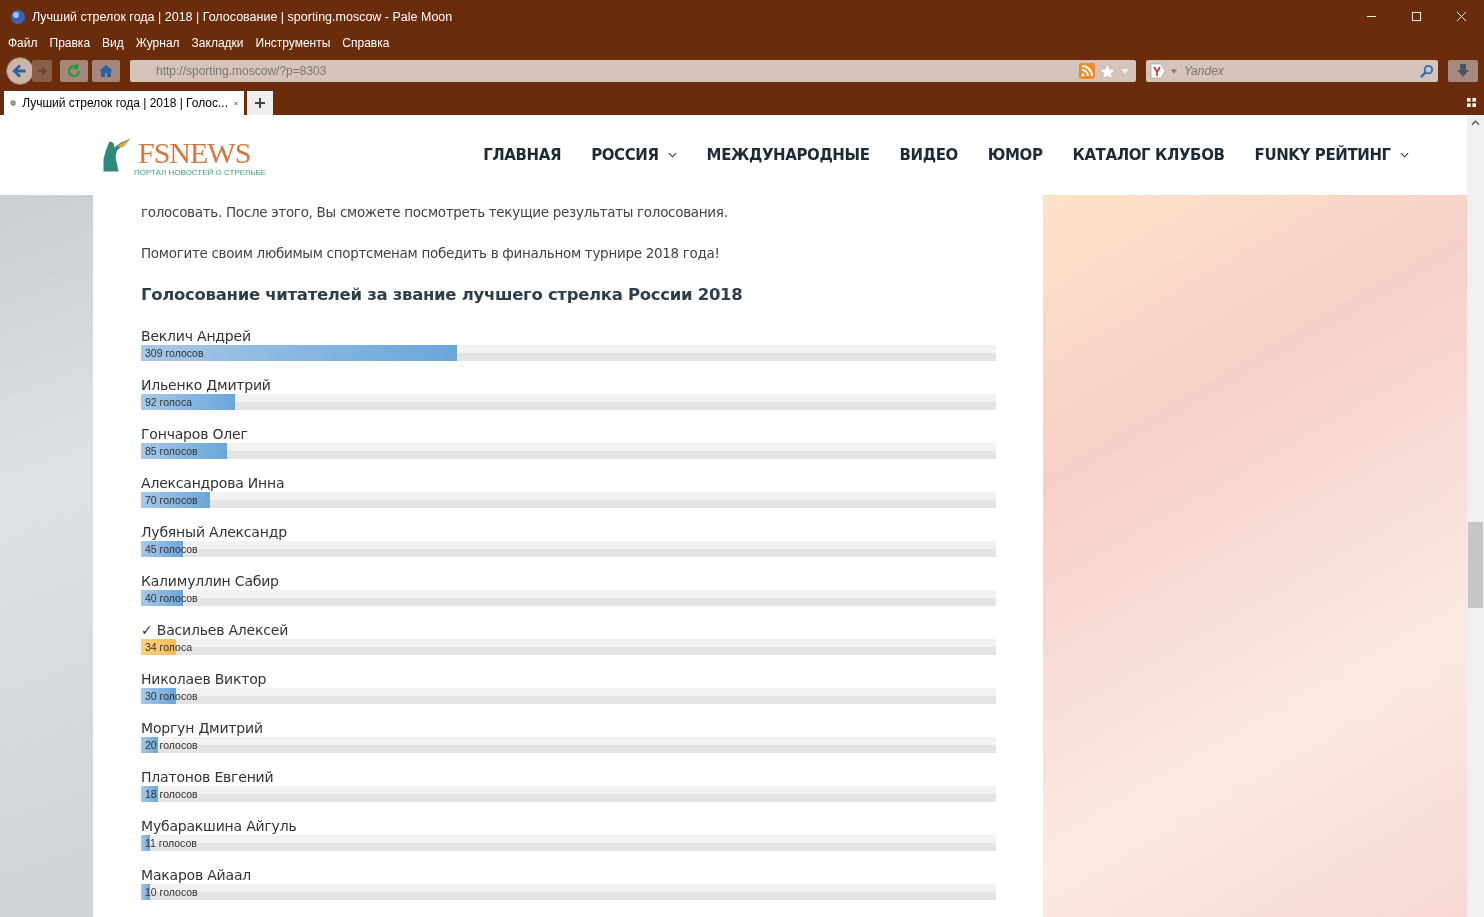 The width and height of the screenshot is (1484, 917). Describe the element at coordinates (171, 500) in the screenshot. I see `vote-count: 70 голосов` at that location.